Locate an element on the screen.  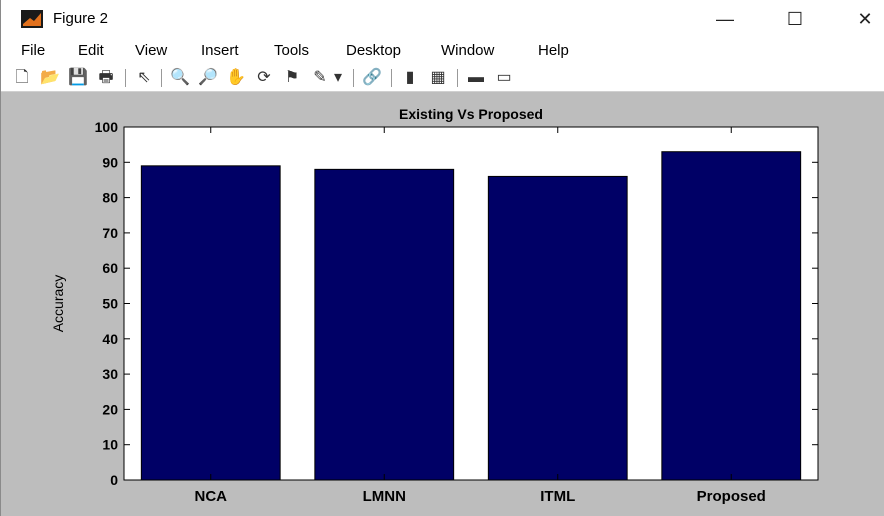
matlab-icon is located at coordinates (32, 19).